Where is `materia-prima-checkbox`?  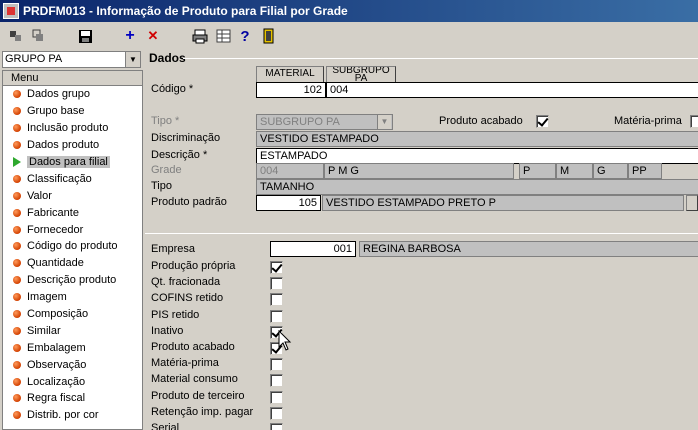
materia-prima-checkbox is located at coordinates (694, 121).